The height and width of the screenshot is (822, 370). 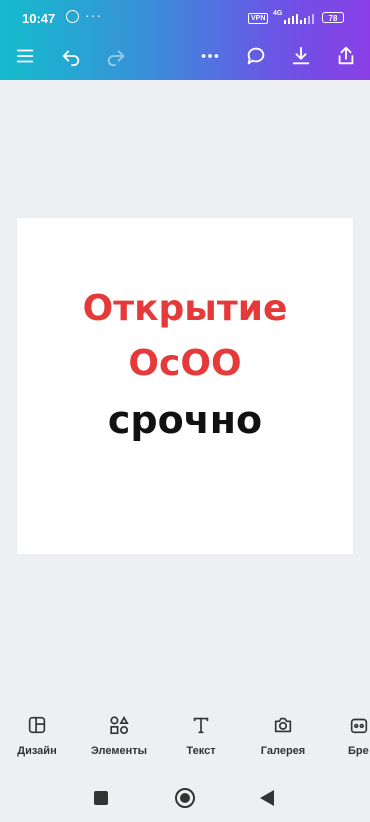 I want to click on brand-icon, so click(x=350, y=725).